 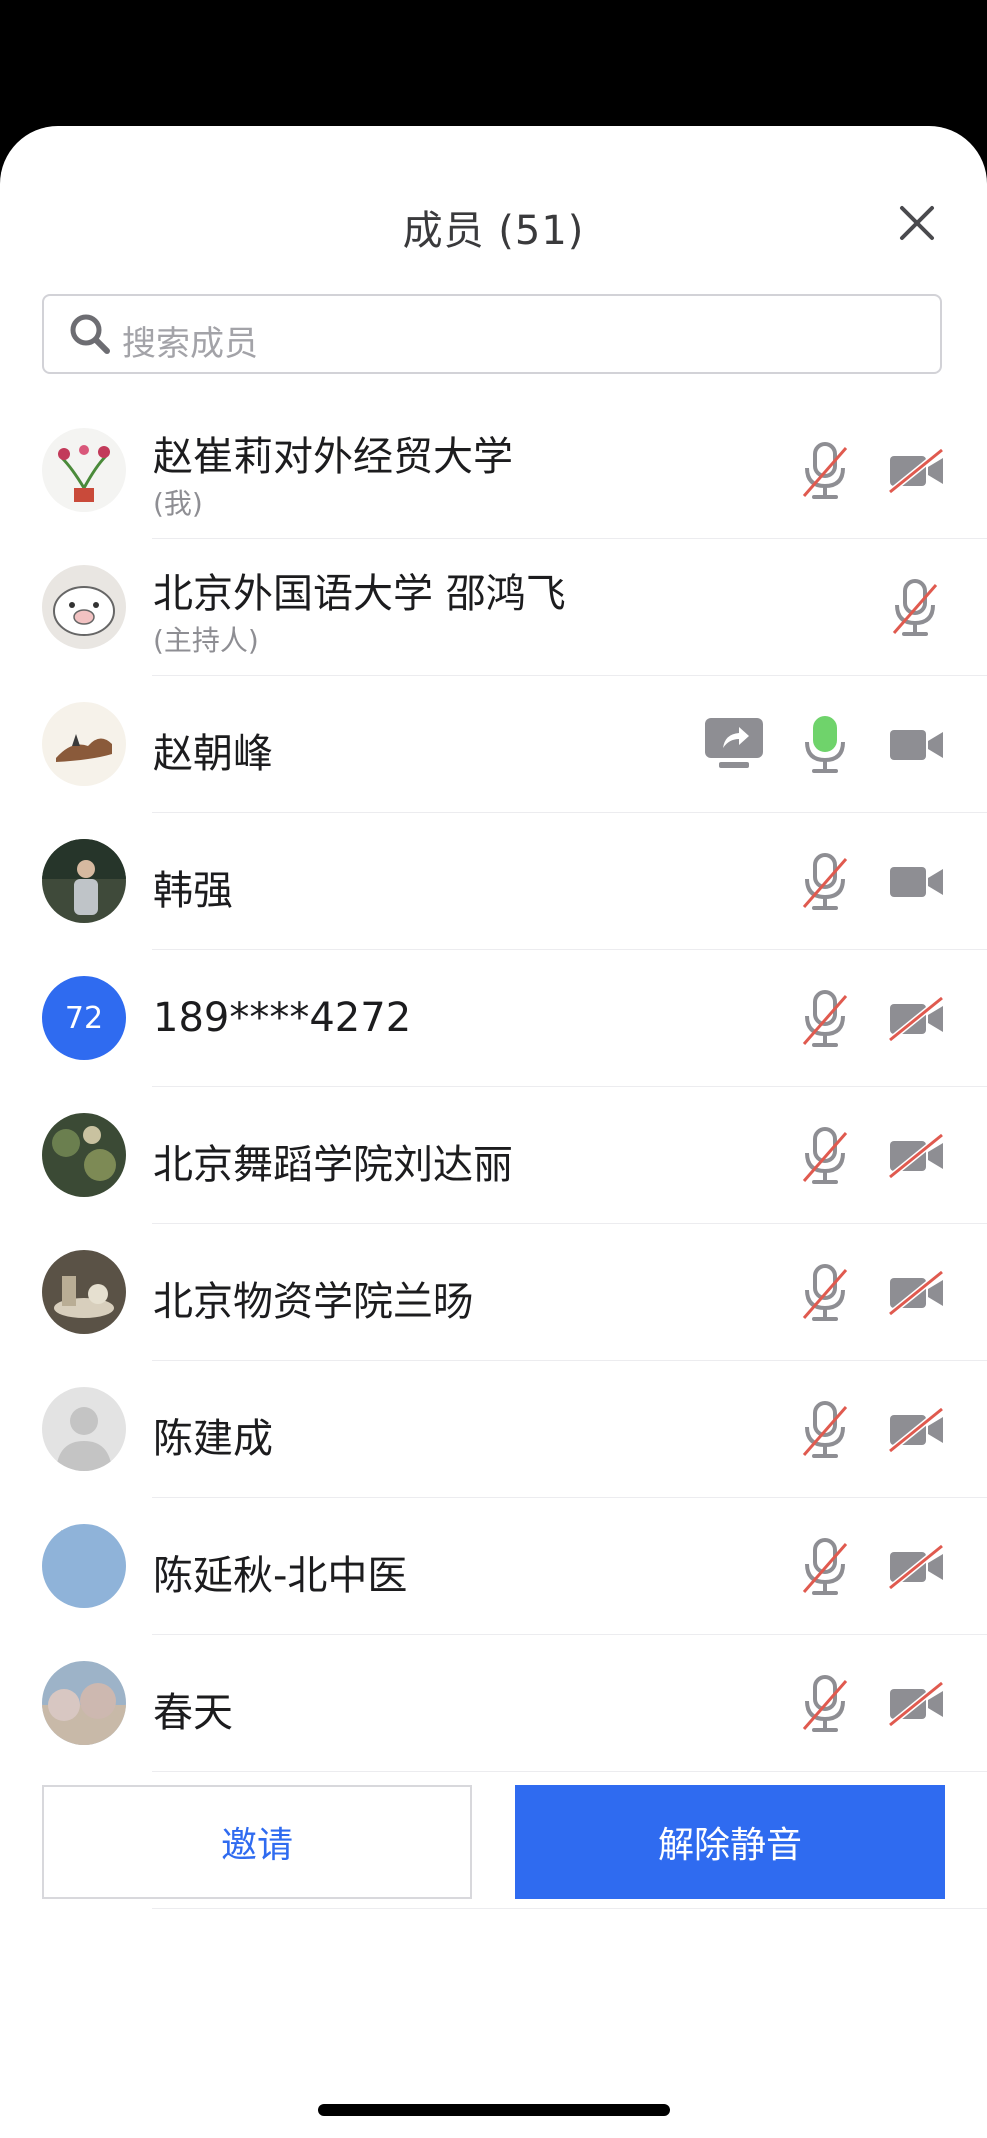 What do you see at coordinates (206, 640) in the screenshot?
I see `member-role: (主持人)` at bounding box center [206, 640].